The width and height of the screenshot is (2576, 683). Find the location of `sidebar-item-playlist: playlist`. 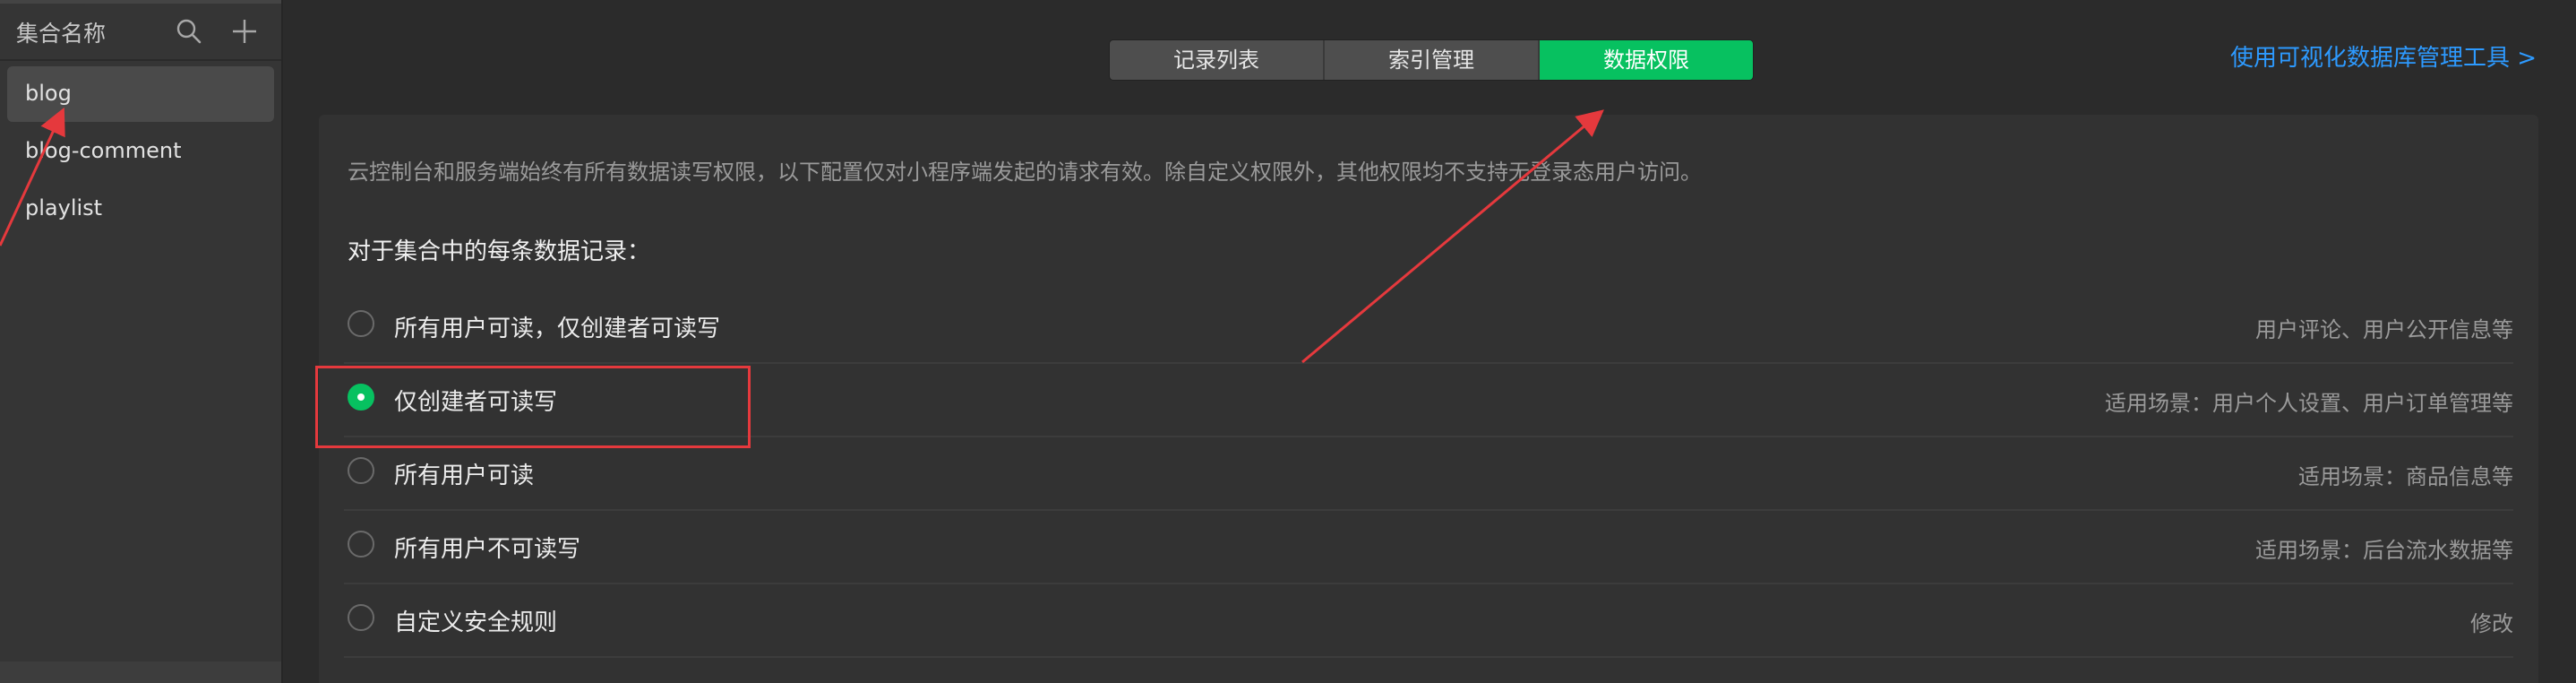

sidebar-item-playlist: playlist is located at coordinates (140, 209).